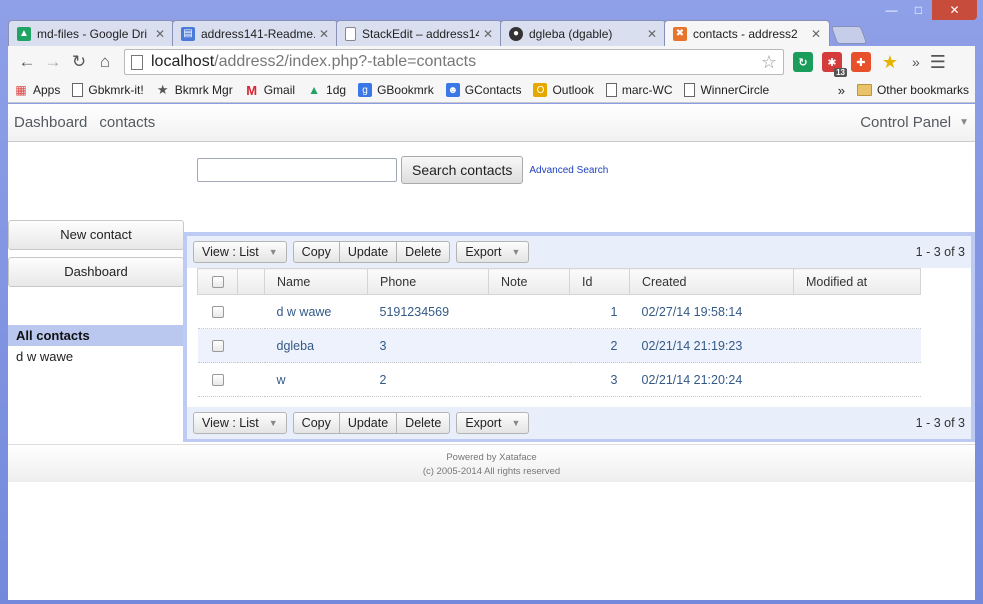  What do you see at coordinates (918, 10) in the screenshot?
I see `maximize-icon: □` at bounding box center [918, 10].